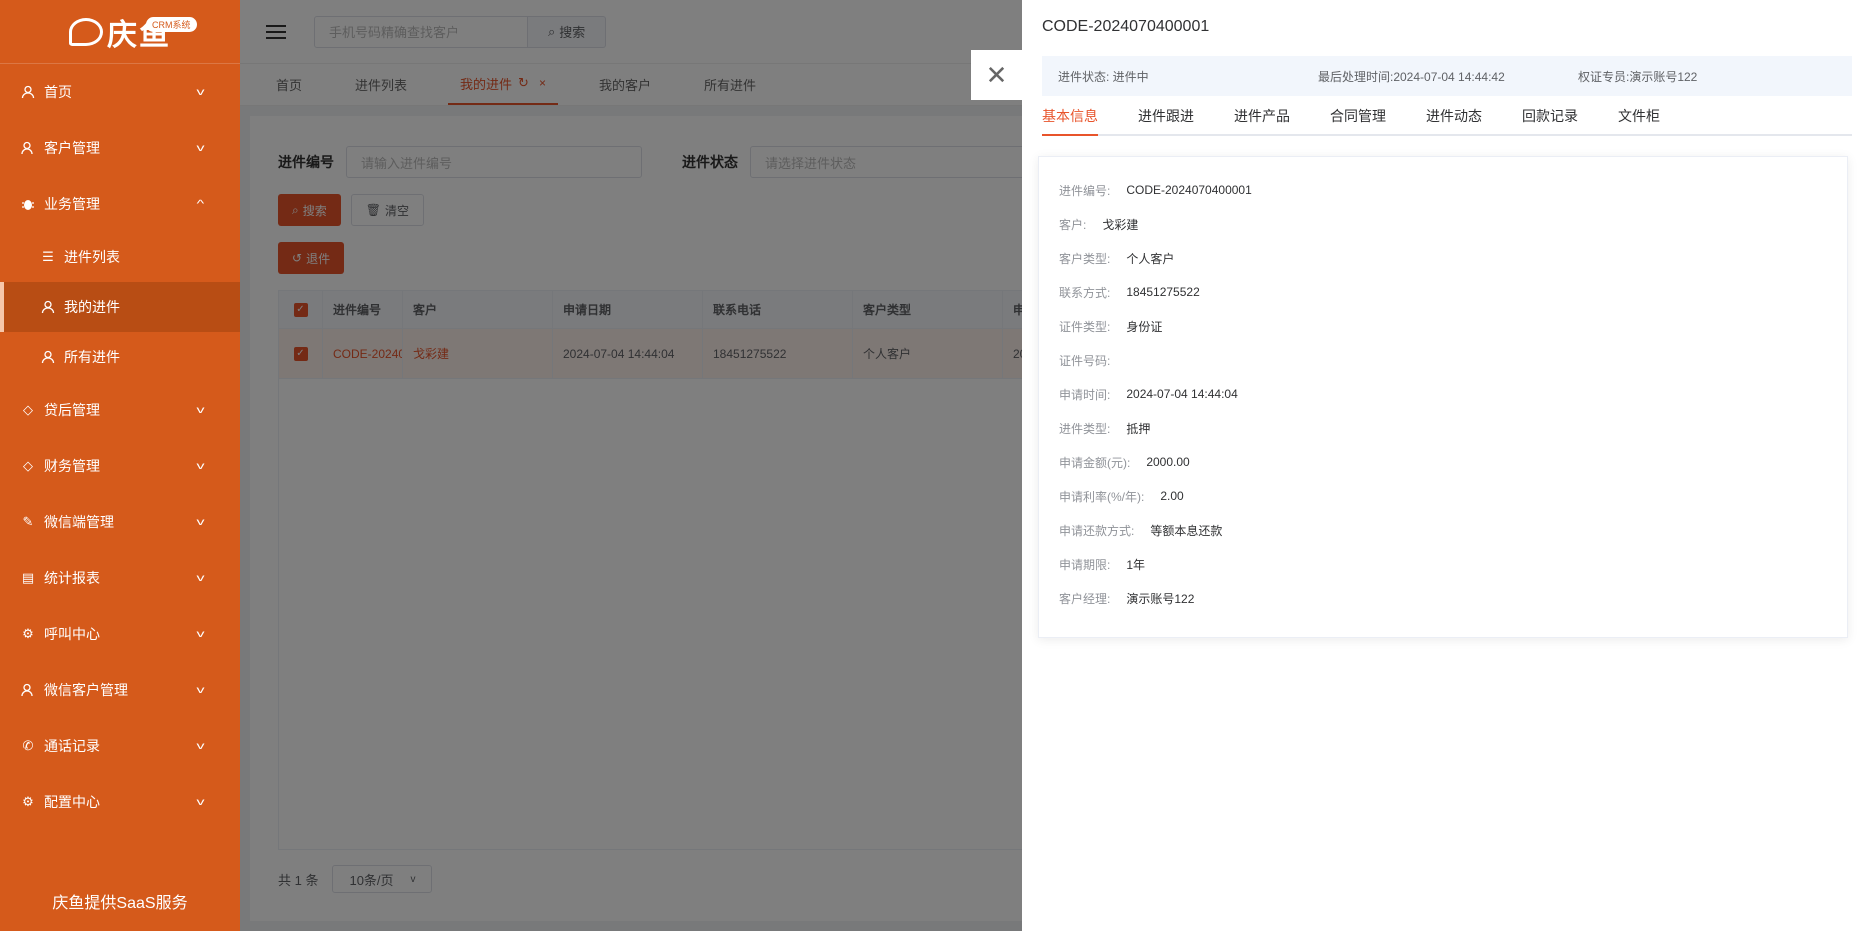  What do you see at coordinates (1411, 76) in the screenshot?
I see `last-processed-time: 最后处理时间:2024-07-04 14:44:42` at bounding box center [1411, 76].